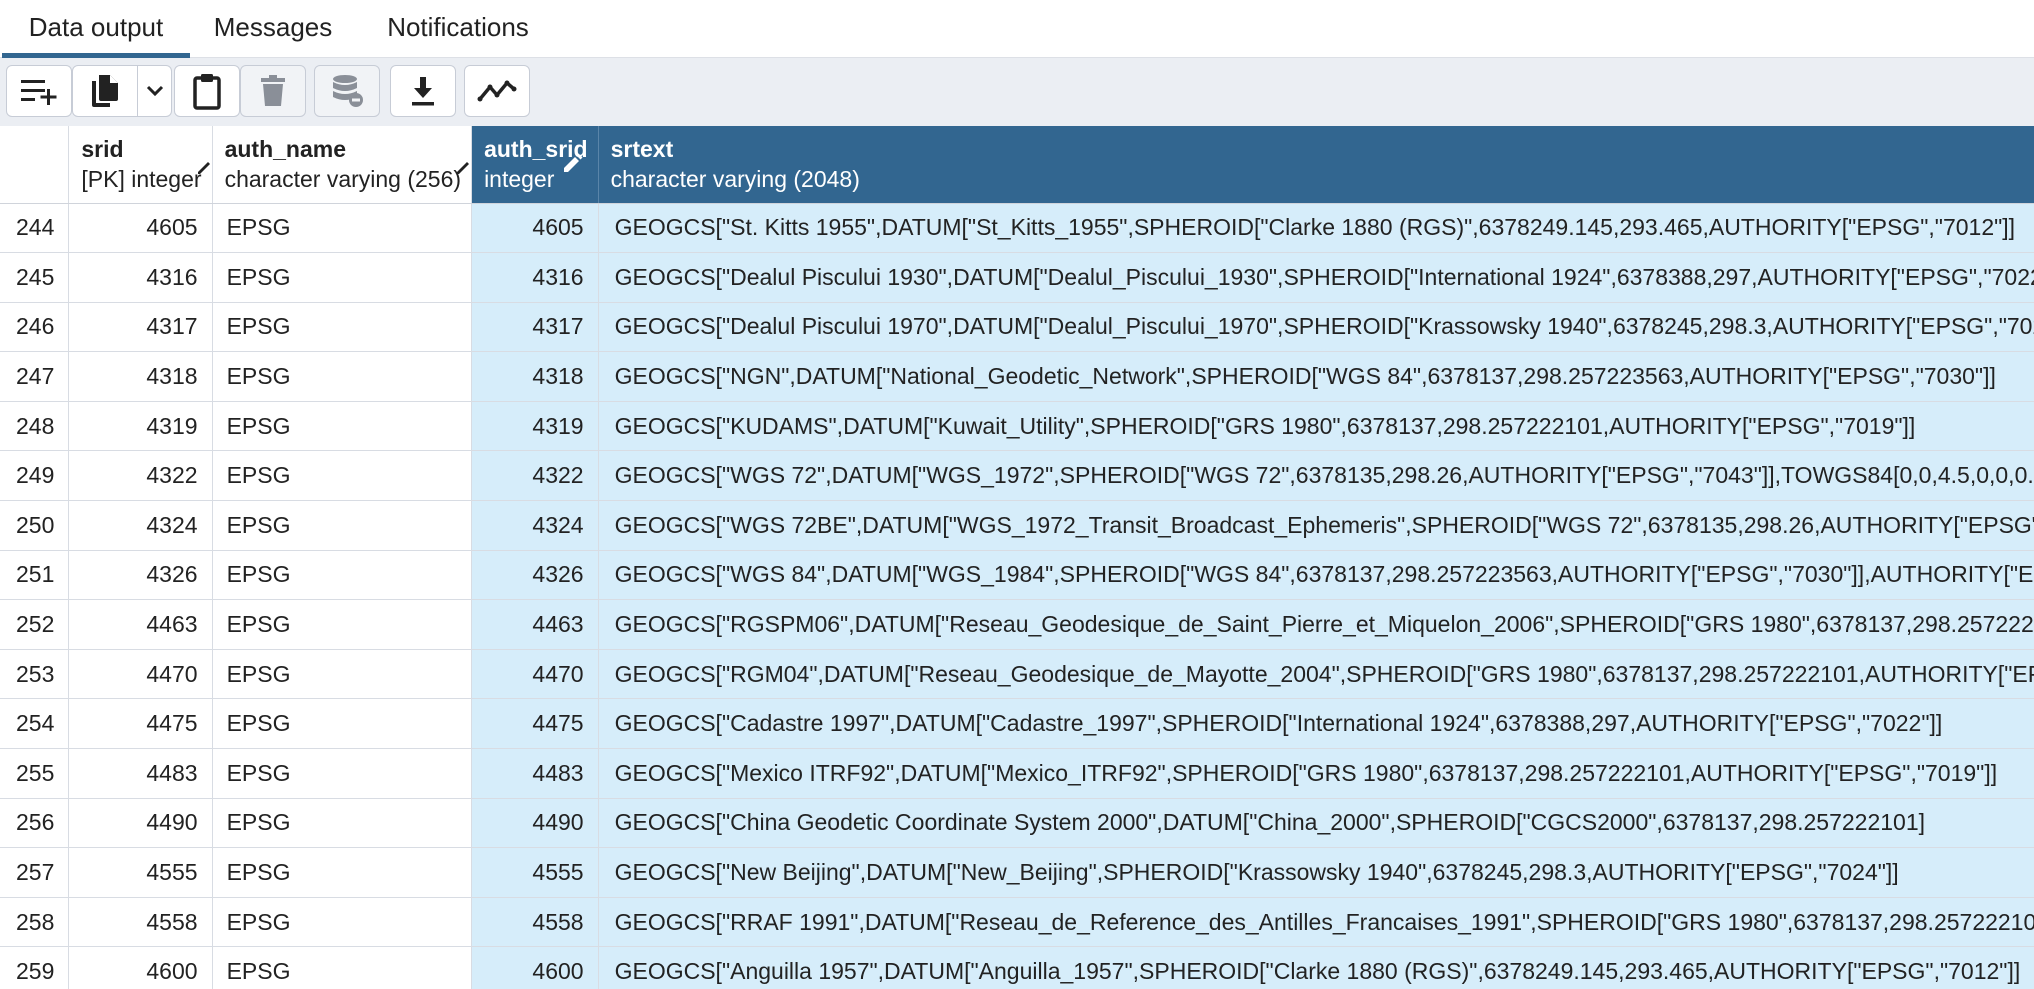 The width and height of the screenshot is (2034, 989). What do you see at coordinates (35, 277) in the screenshot?
I see `row-number-cell: 245` at bounding box center [35, 277].